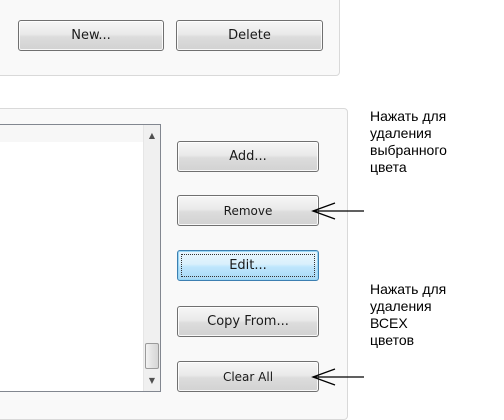 This screenshot has height=420, width=504. What do you see at coordinates (248, 376) in the screenshot?
I see `clear-all-button: Clear All` at bounding box center [248, 376].